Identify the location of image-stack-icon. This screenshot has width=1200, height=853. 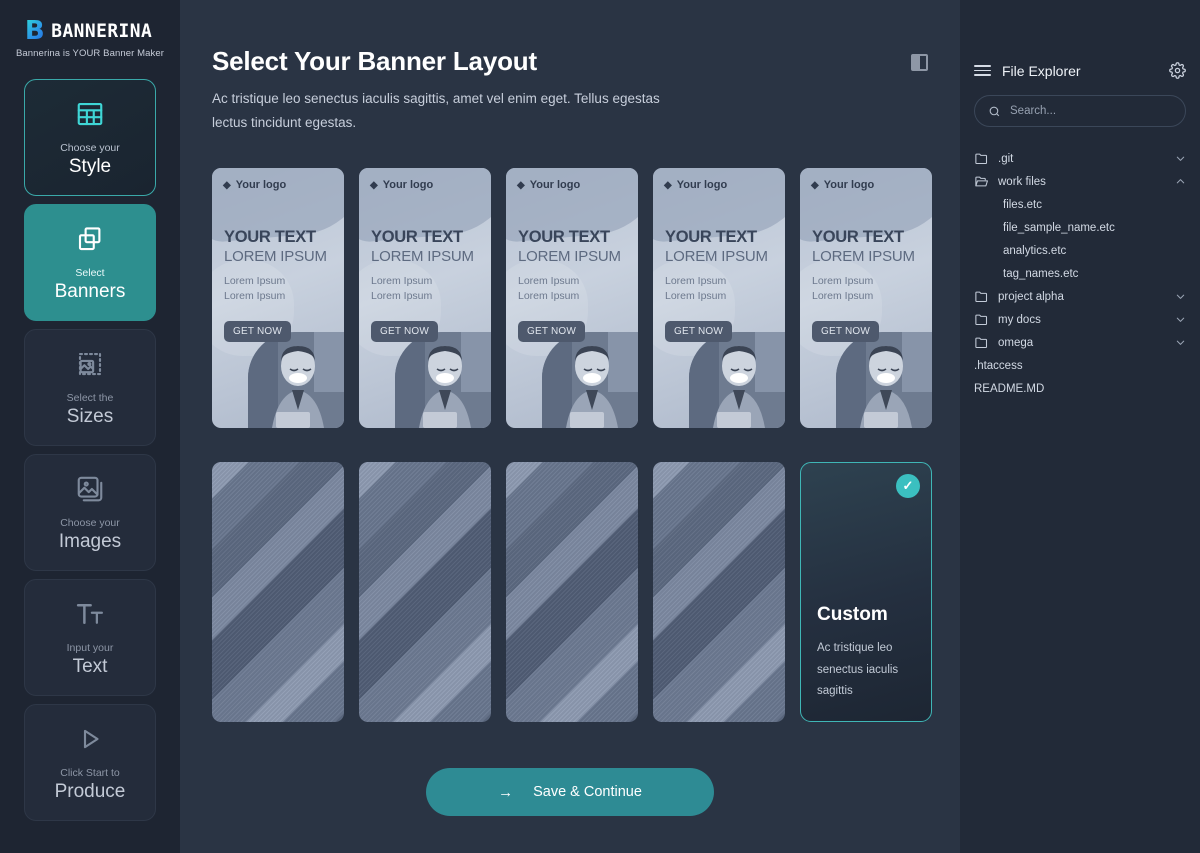
(90, 489).